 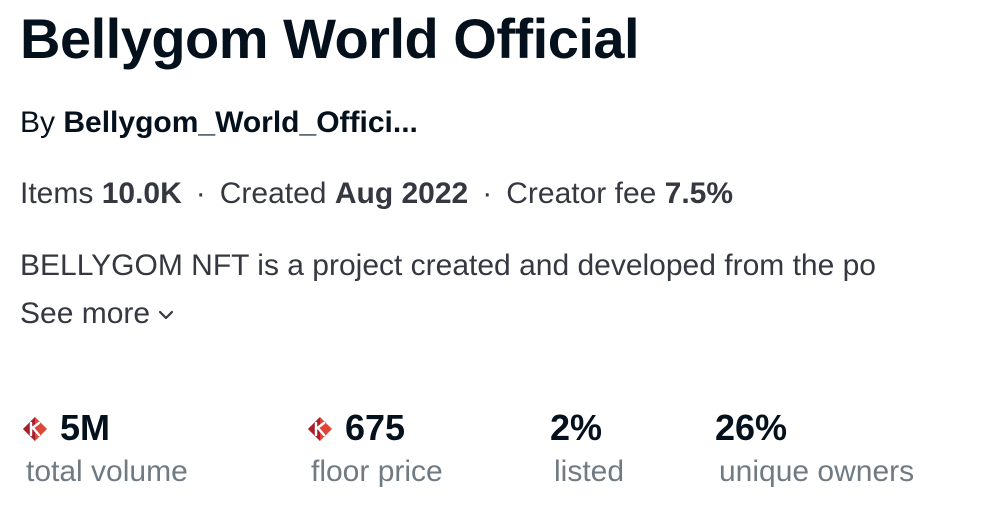 I want to click on floor-price-value: 675, so click(x=375, y=427).